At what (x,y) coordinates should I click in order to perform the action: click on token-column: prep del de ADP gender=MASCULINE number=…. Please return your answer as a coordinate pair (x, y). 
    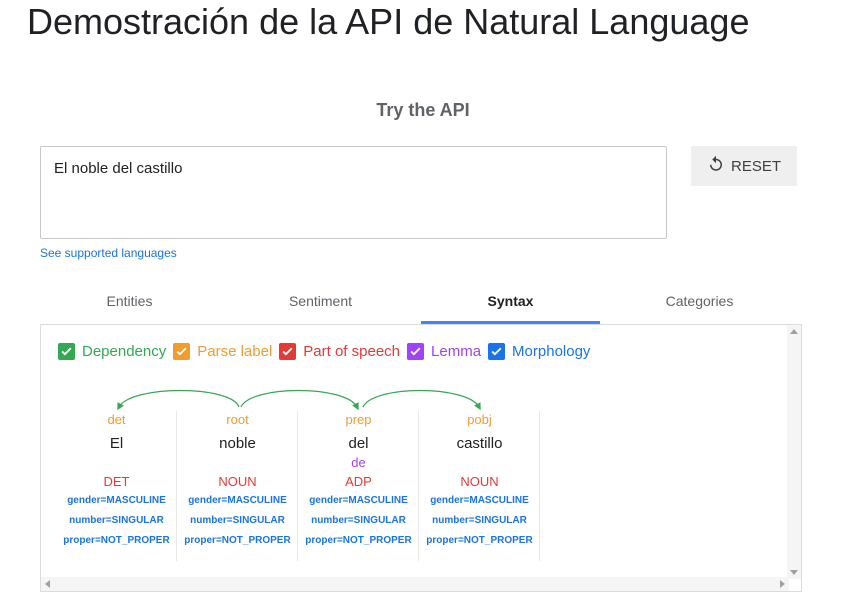
    Looking at the image, I should click on (359, 486).